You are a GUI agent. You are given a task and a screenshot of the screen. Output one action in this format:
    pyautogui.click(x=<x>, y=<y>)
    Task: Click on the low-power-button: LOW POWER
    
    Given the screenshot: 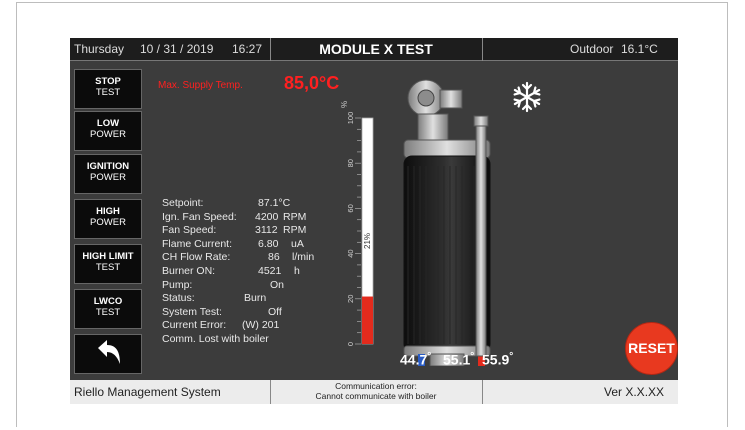 What is the action you would take?
    pyautogui.click(x=108, y=131)
    